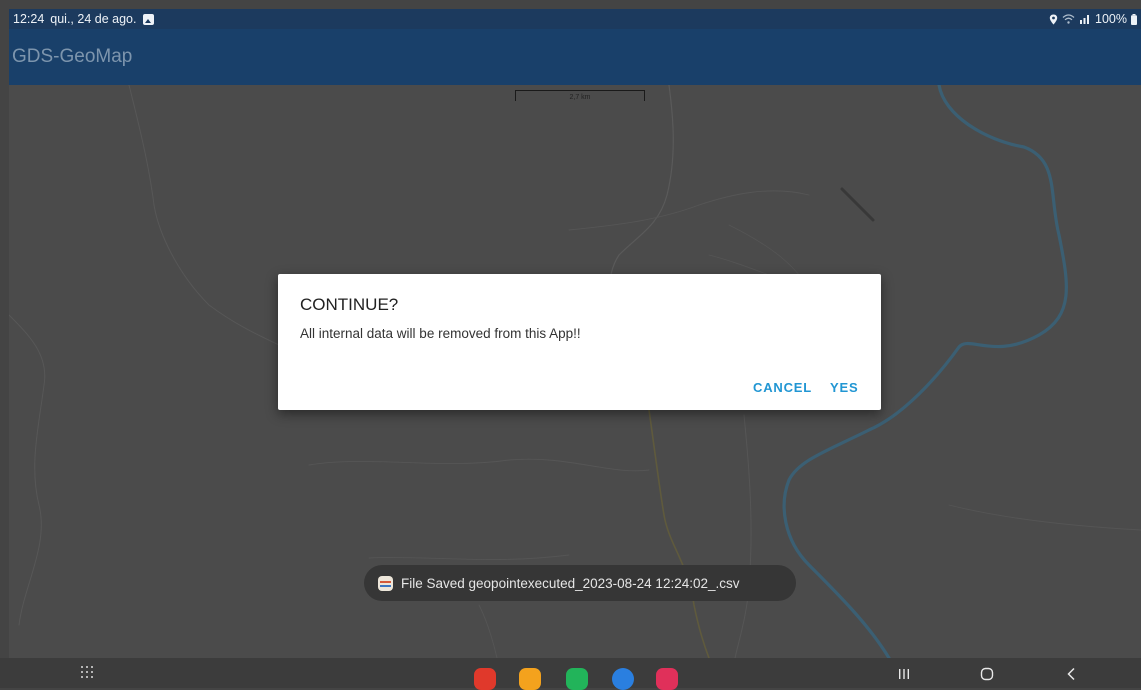  Describe the element at coordinates (1093, 19) in the screenshot. I see `status-indicators: 100%` at that location.